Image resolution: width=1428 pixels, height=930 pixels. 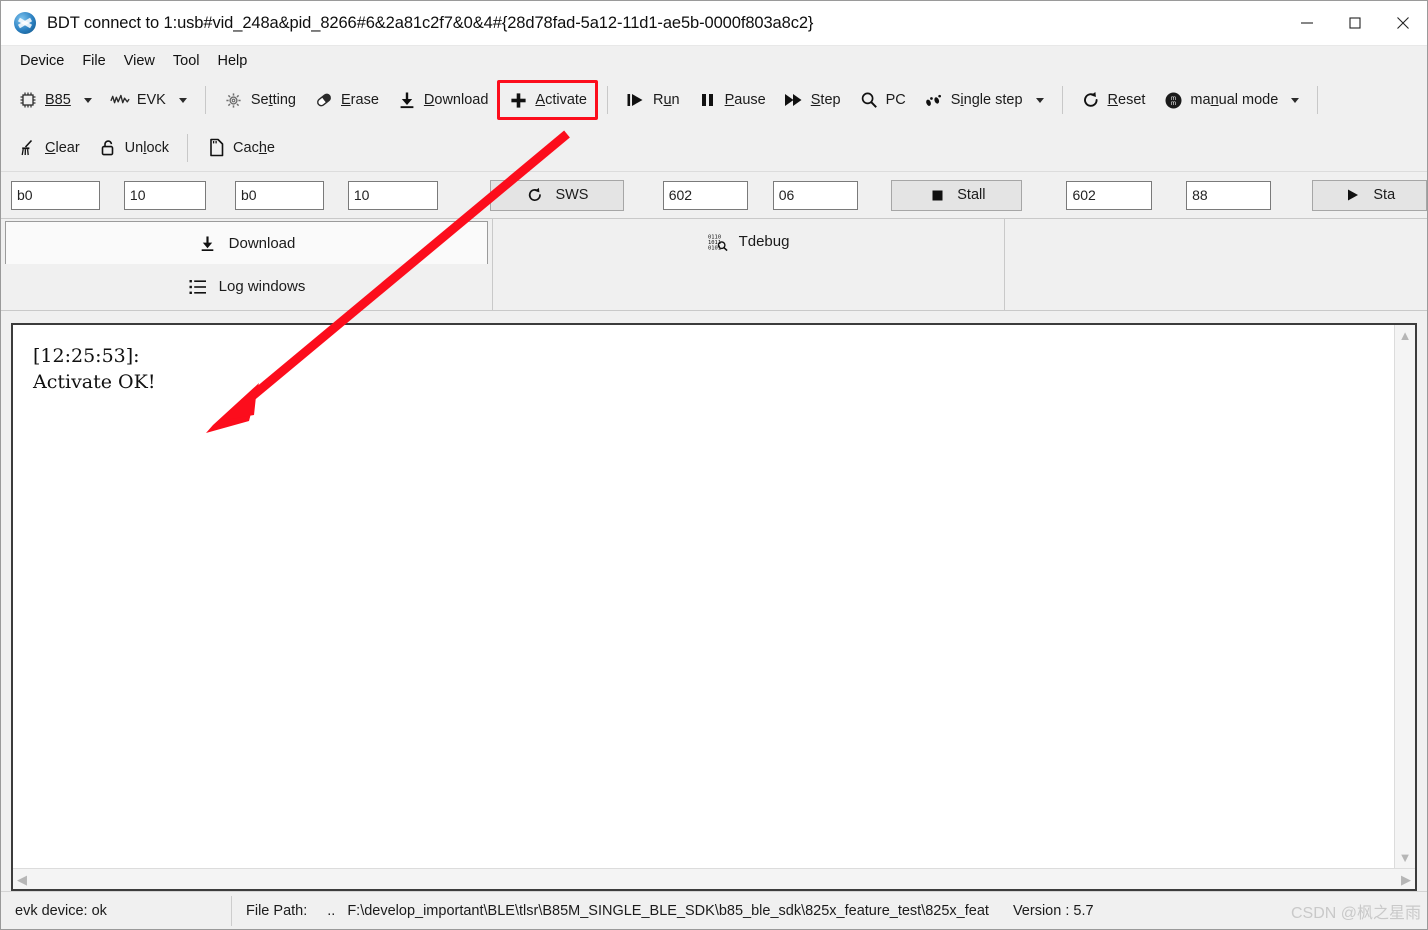 I want to click on reset-button: Reset, so click(x=1113, y=100).